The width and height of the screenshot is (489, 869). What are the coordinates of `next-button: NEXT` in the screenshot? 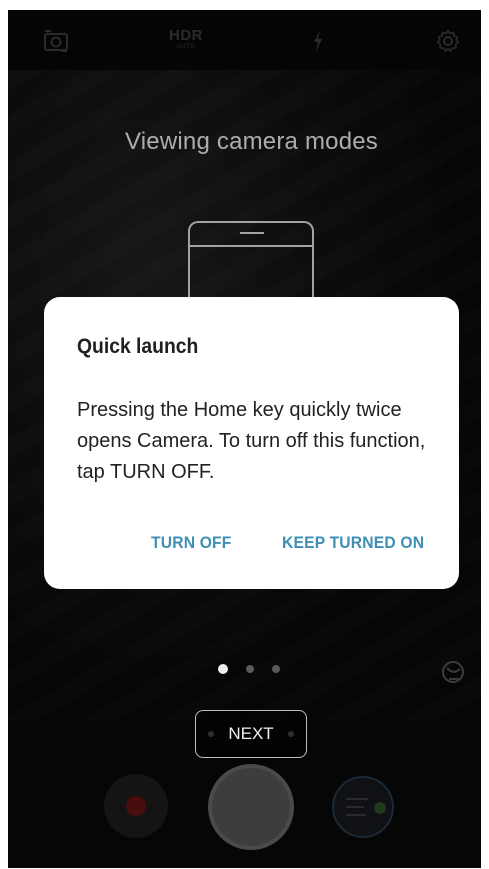 It's located at (251, 734).